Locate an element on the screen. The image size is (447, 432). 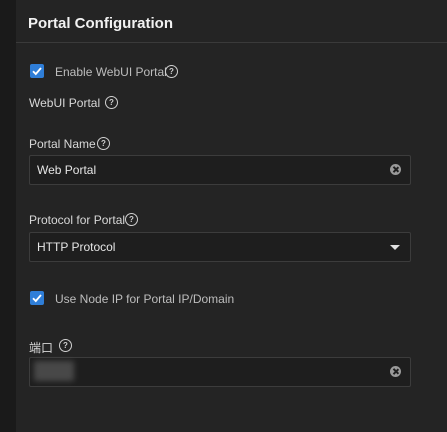
portal-name-label: Portal Name is located at coordinates (62, 144).